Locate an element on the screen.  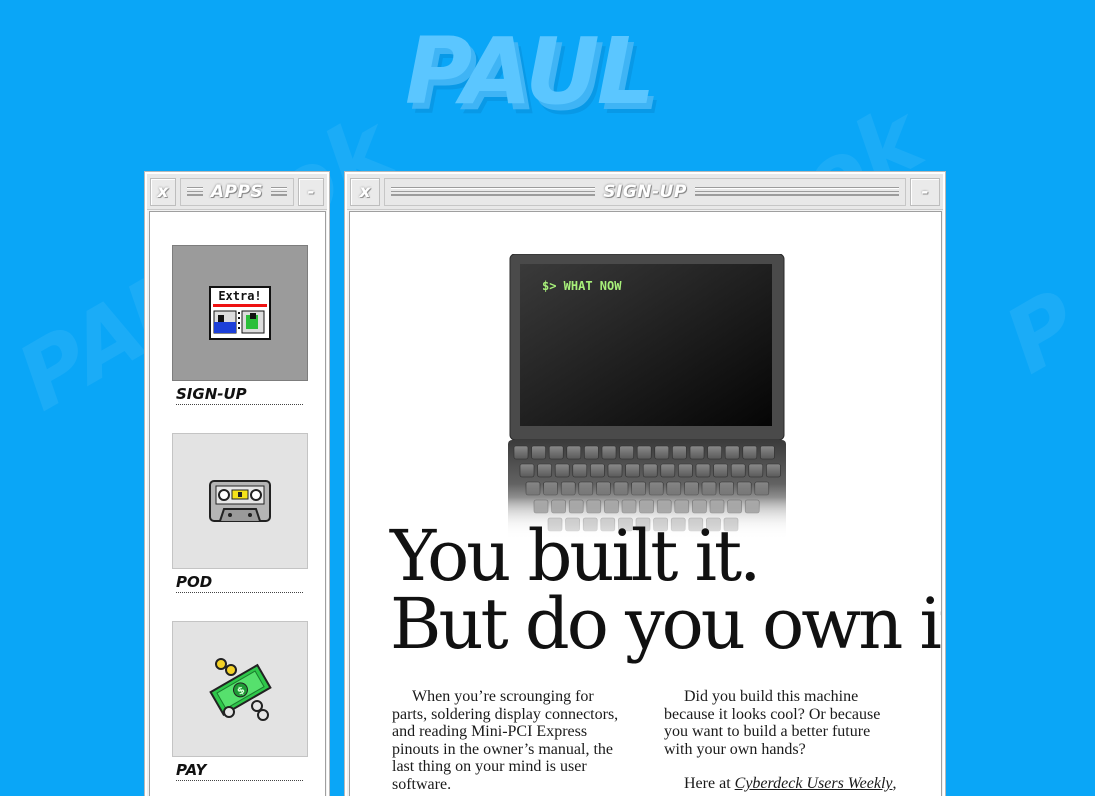
app-tile-pod is located at coordinates (240, 501).